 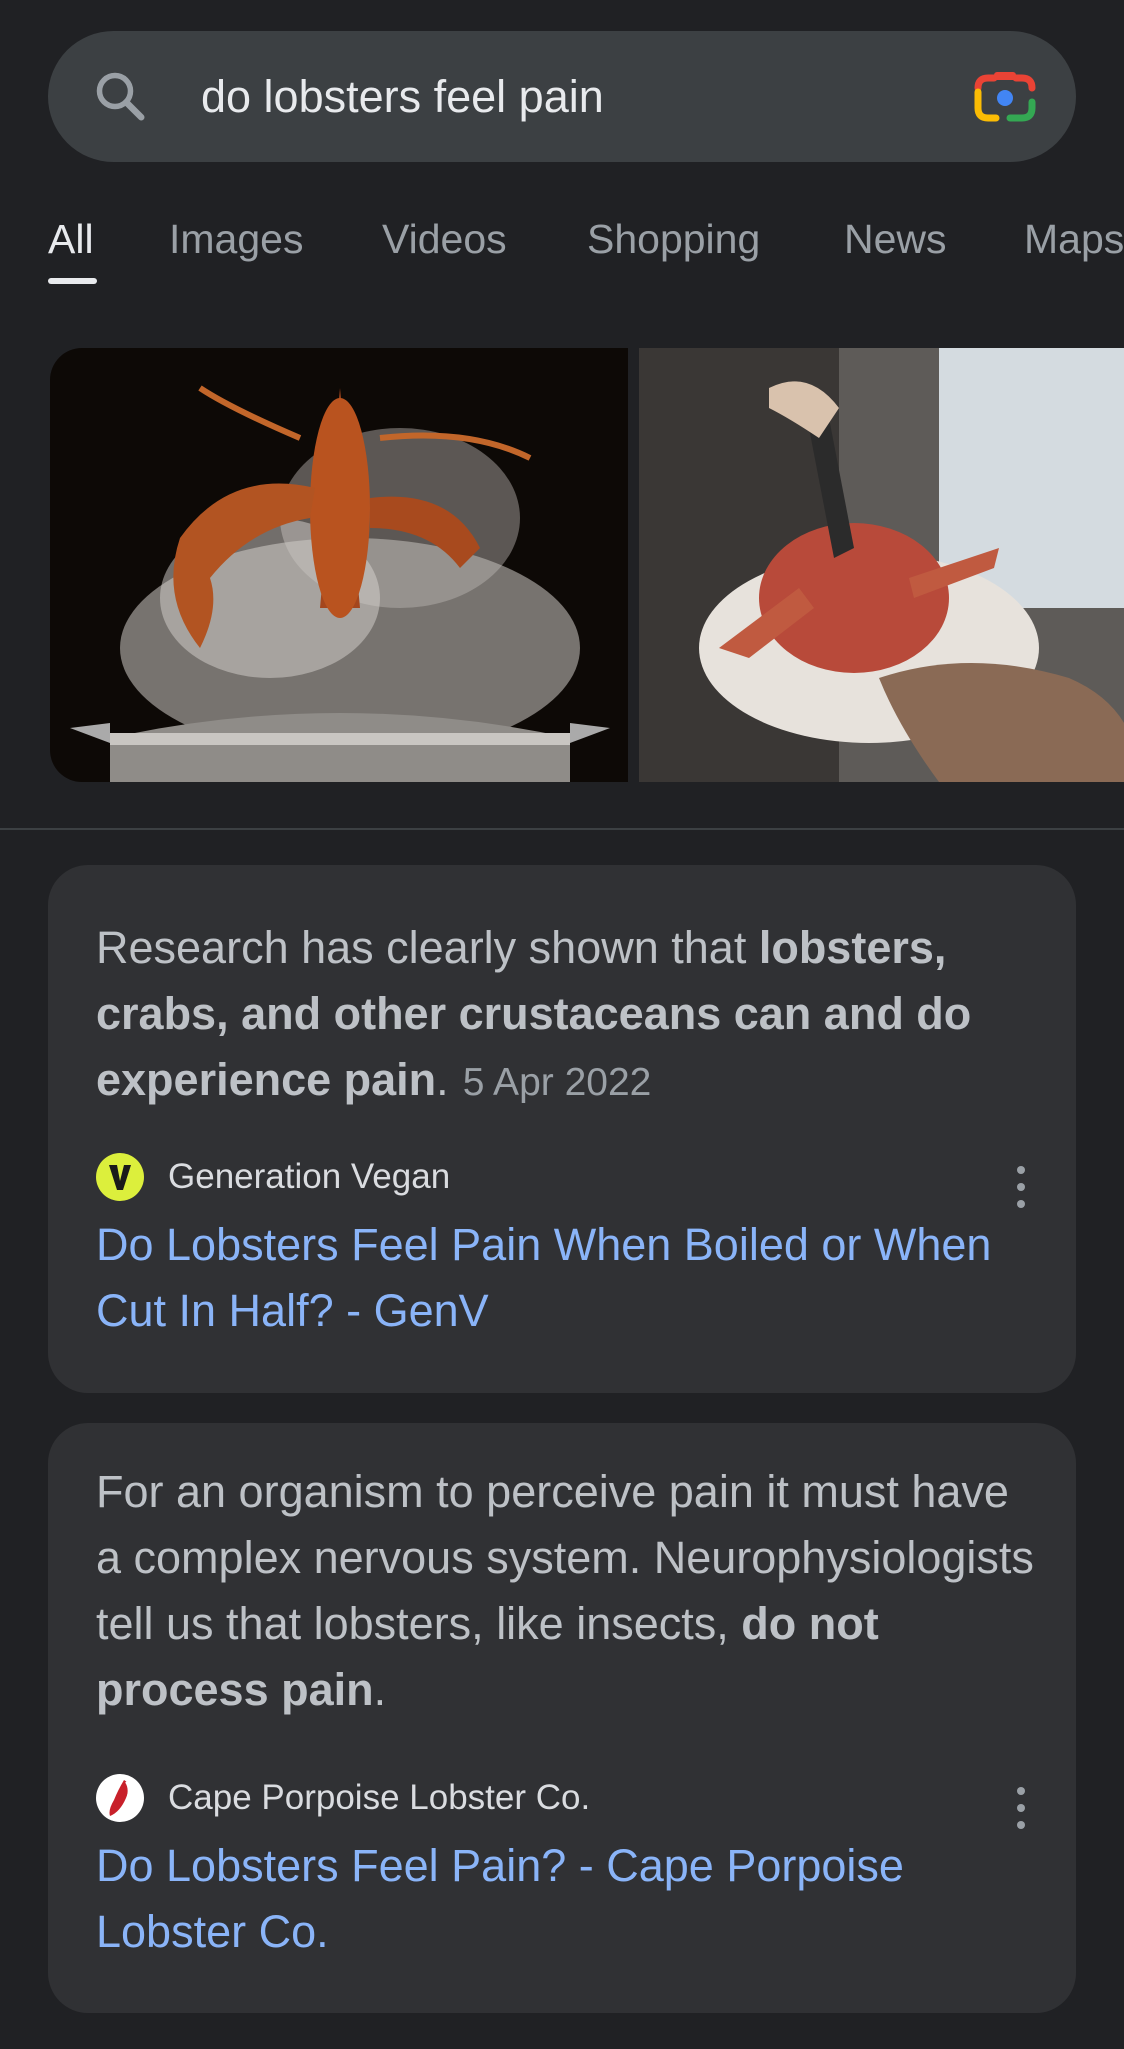 What do you see at coordinates (562, 250) in the screenshot?
I see `search-tabs: All Images Videos Shopping News Maps` at bounding box center [562, 250].